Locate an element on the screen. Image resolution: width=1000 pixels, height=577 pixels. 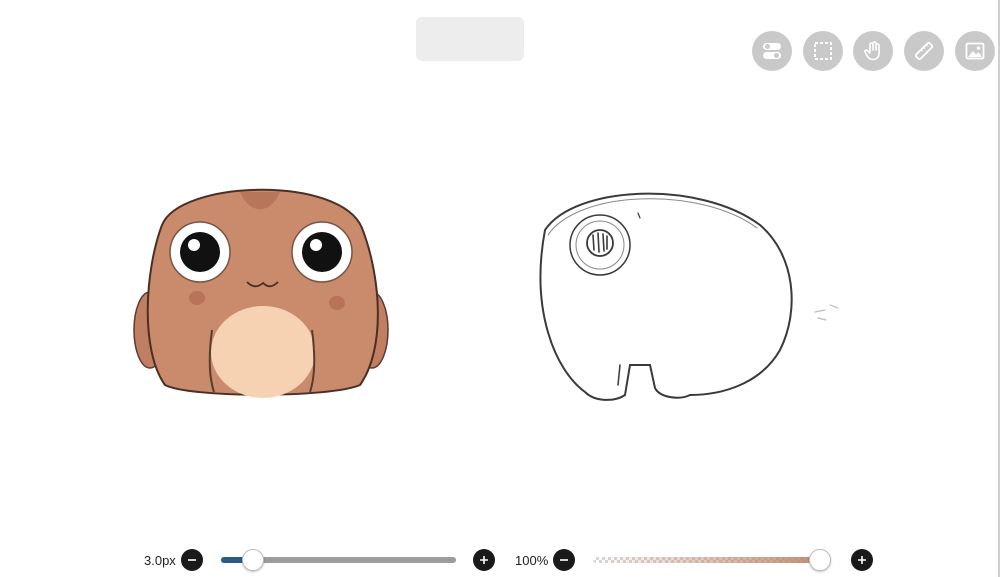
brush-opacity-decrease-button is located at coordinates (564, 560).